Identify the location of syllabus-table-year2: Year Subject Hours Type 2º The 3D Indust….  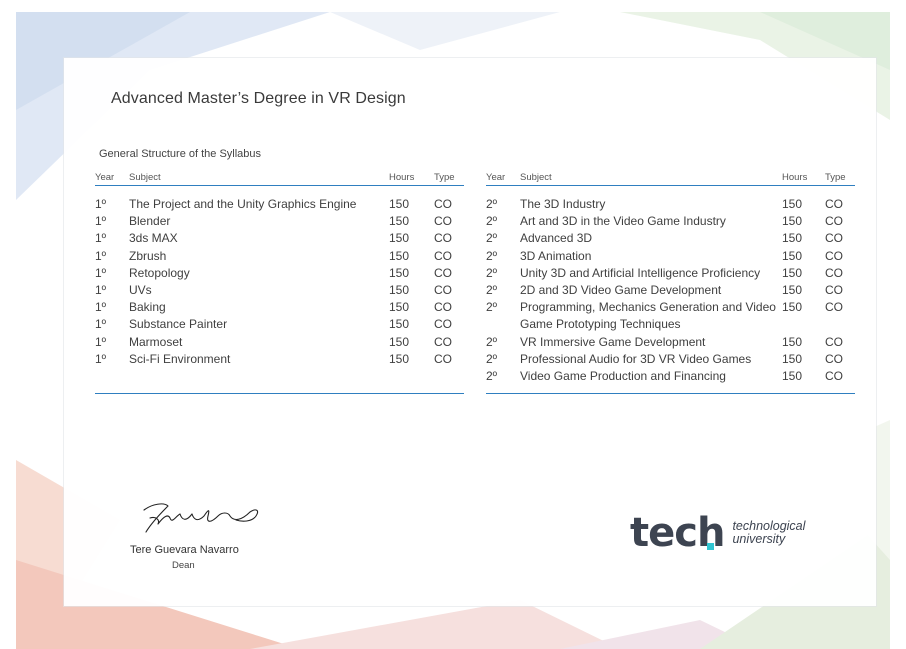
(670, 277).